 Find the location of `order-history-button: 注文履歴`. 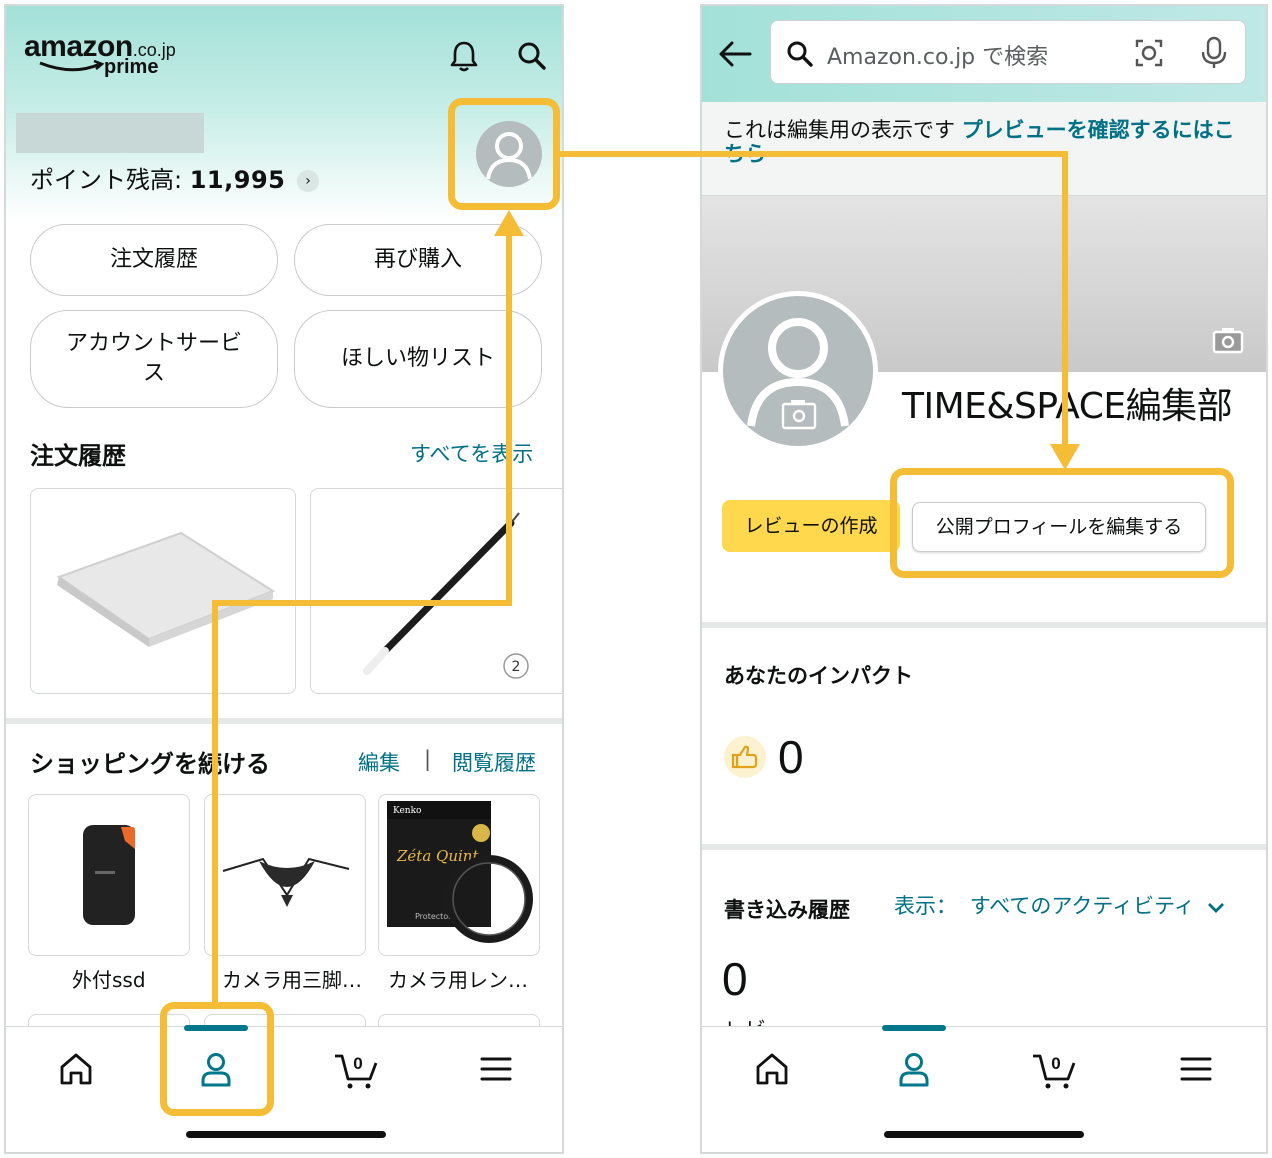

order-history-button: 注文履歴 is located at coordinates (154, 260).